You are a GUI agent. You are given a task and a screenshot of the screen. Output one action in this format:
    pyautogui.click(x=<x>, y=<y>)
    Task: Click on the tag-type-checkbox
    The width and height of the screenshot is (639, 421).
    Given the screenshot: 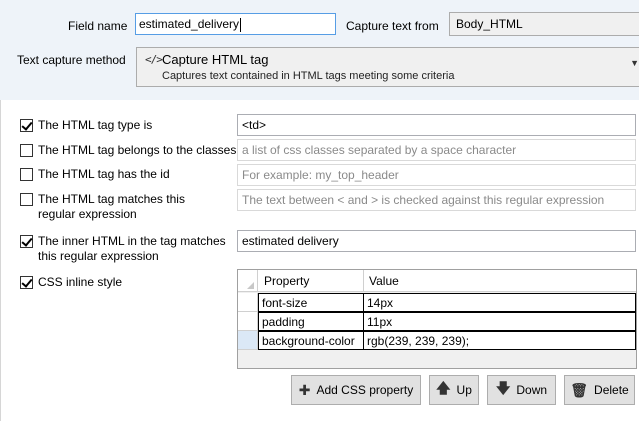 What is the action you would take?
    pyautogui.click(x=26, y=125)
    